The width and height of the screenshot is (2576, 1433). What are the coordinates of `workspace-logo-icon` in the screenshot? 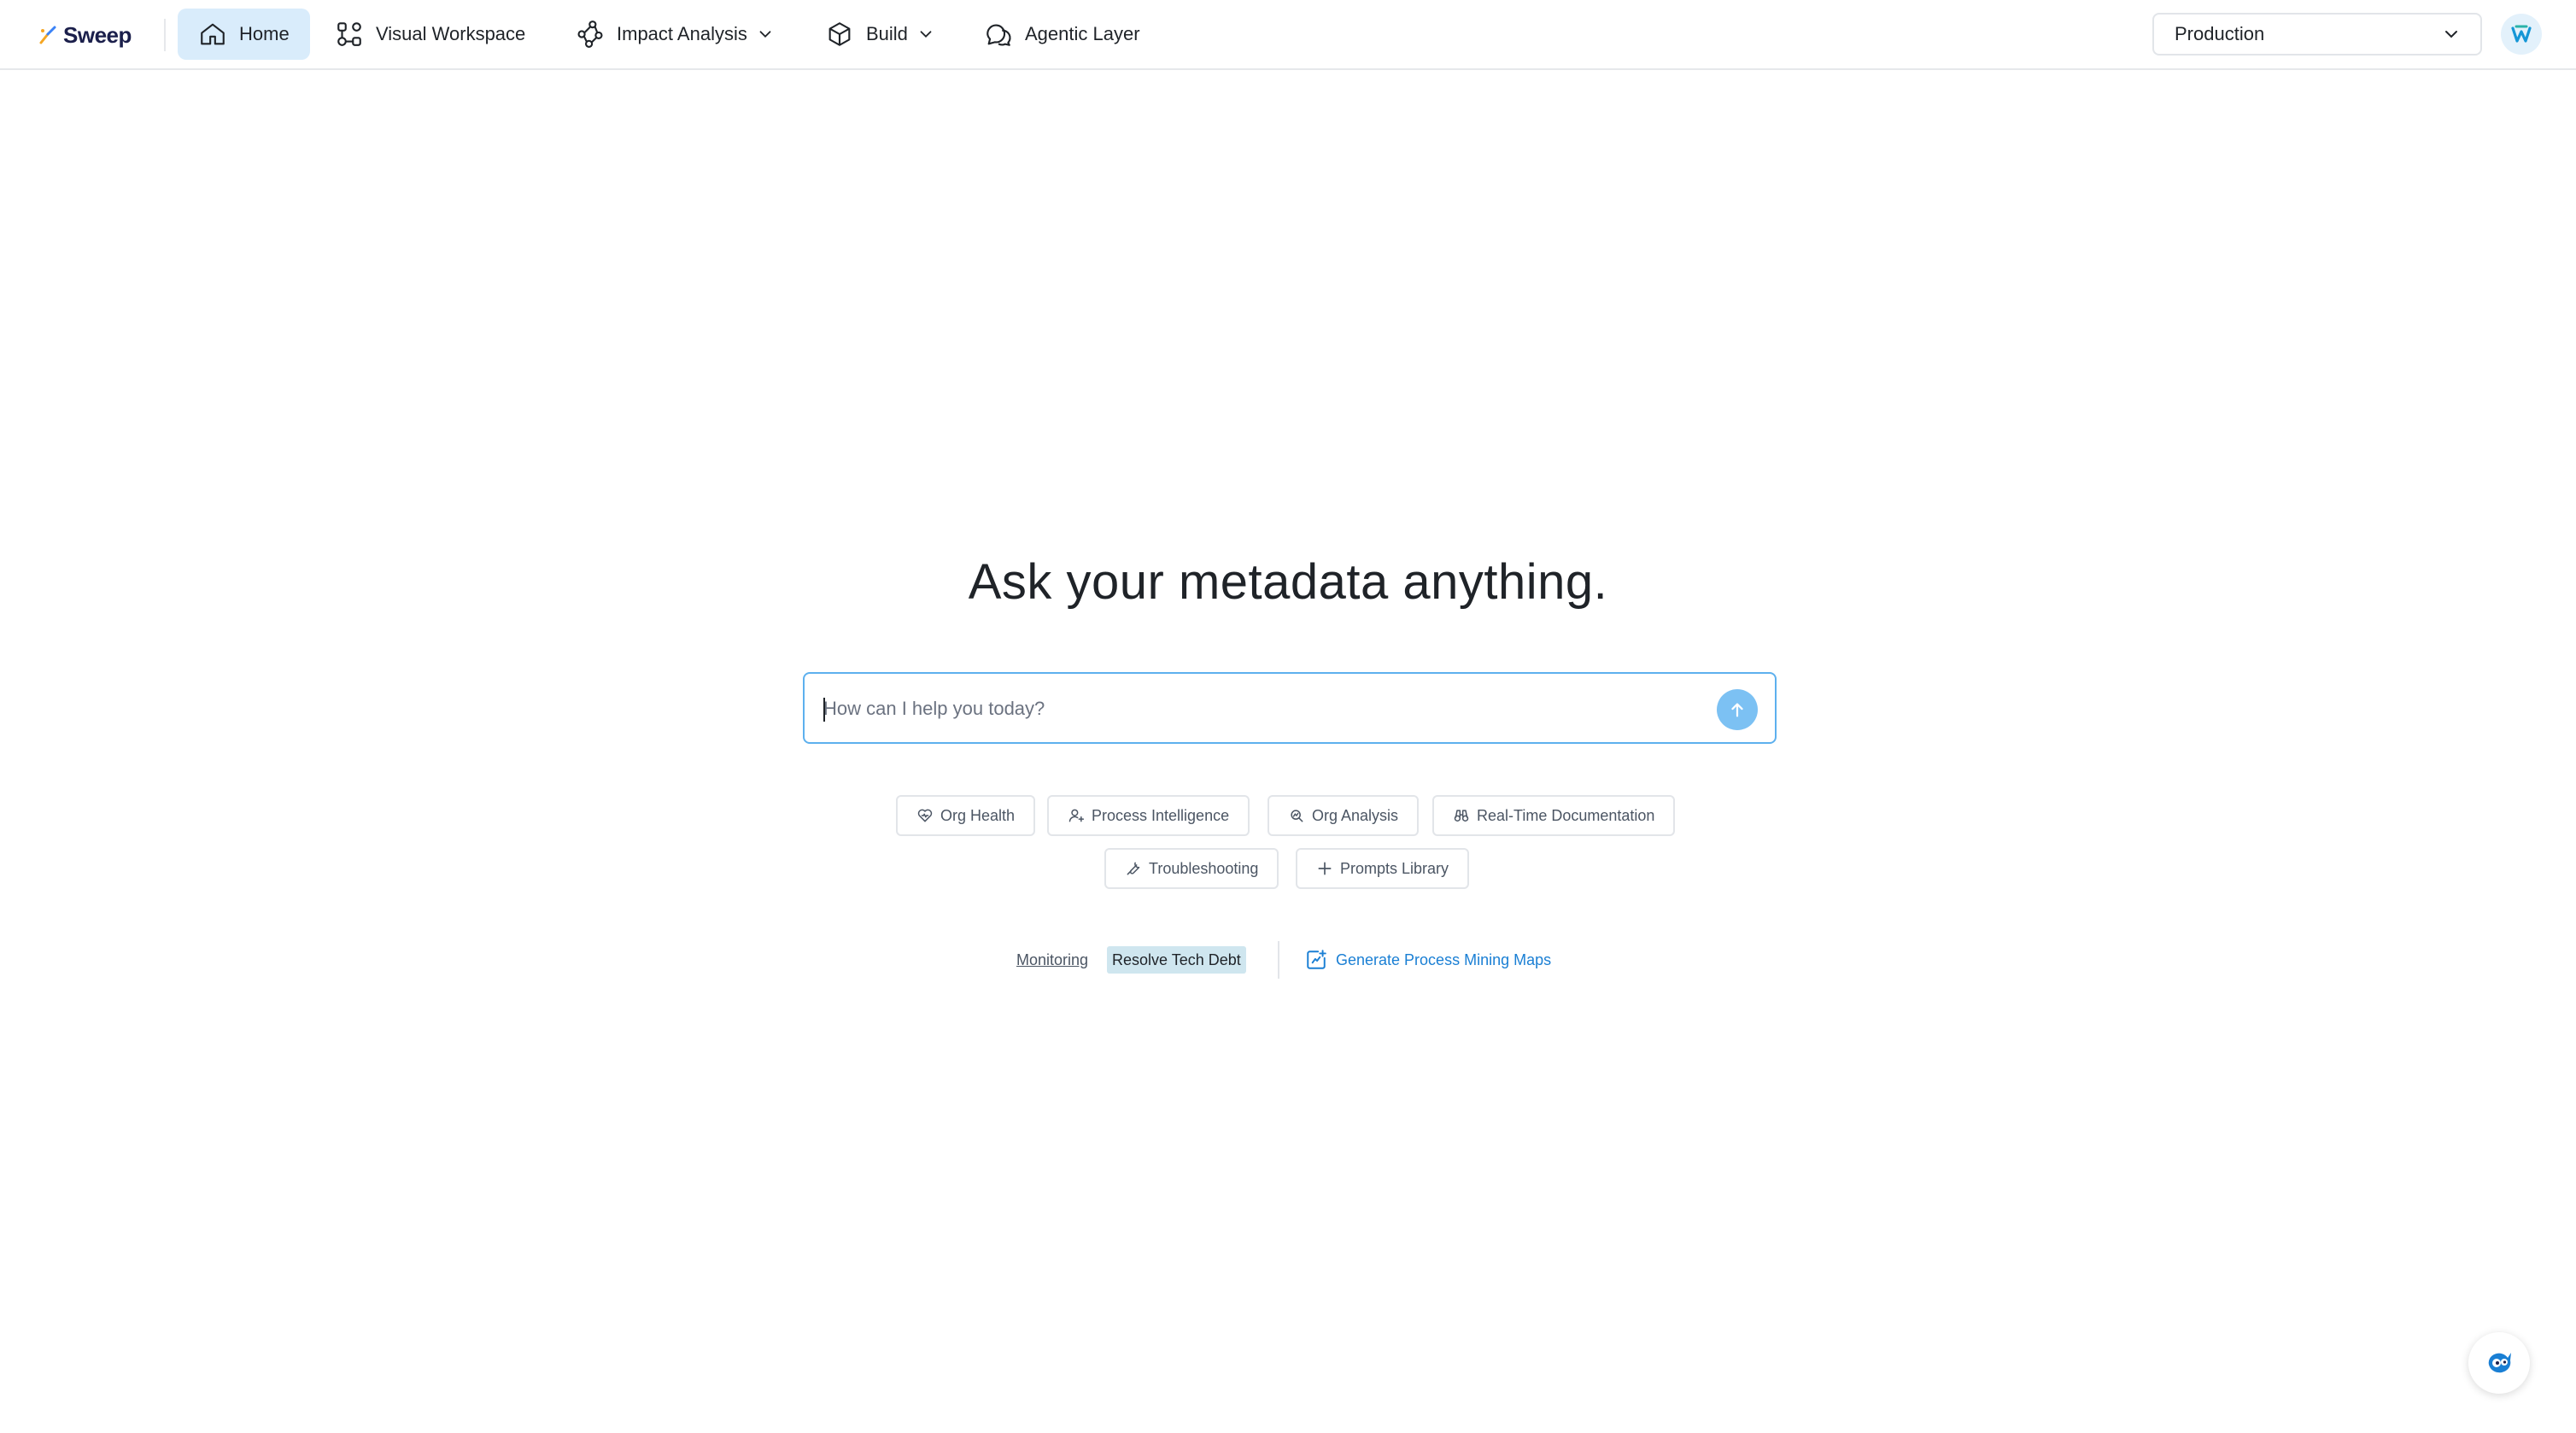 It's located at (2521, 34).